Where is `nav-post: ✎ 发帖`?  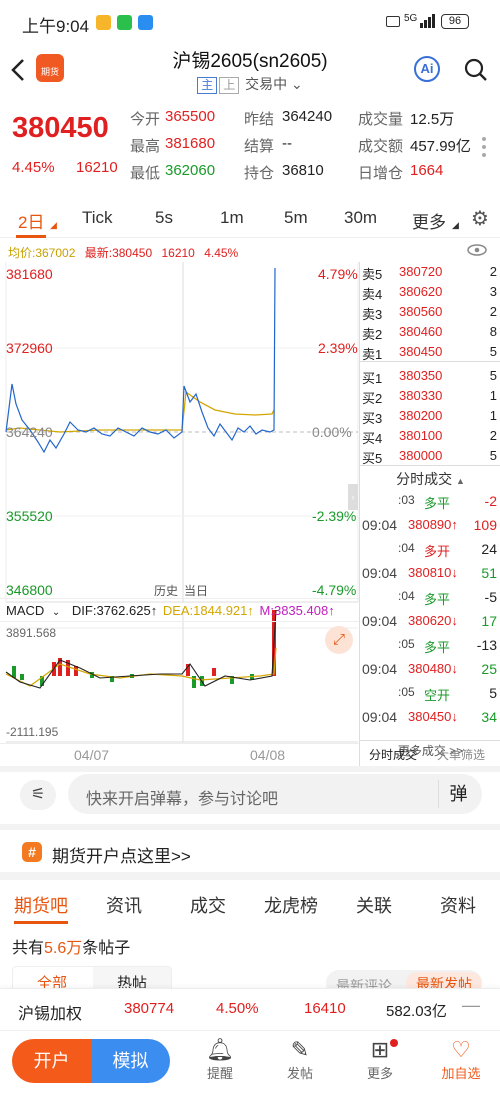 nav-post: ✎ 发帖 is located at coordinates (300, 1059).